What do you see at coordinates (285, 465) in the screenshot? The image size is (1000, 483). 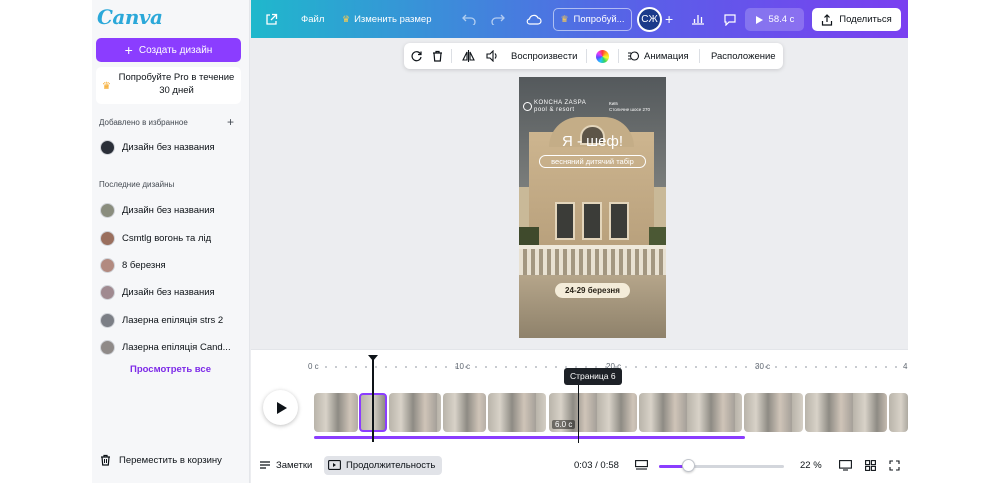 I see `notes-button: Заметки` at bounding box center [285, 465].